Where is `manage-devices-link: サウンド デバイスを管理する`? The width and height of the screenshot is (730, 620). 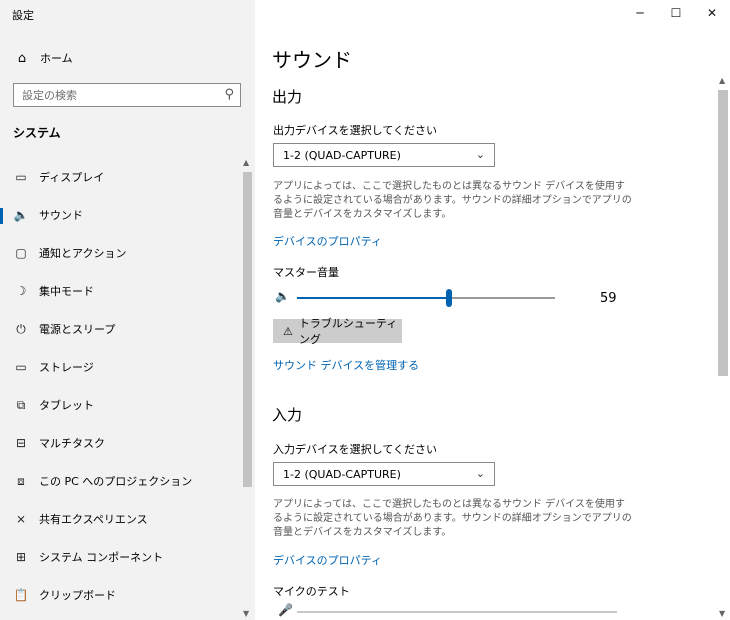
manage-devices-link: サウンド デバイスを管理する is located at coordinates (346, 365).